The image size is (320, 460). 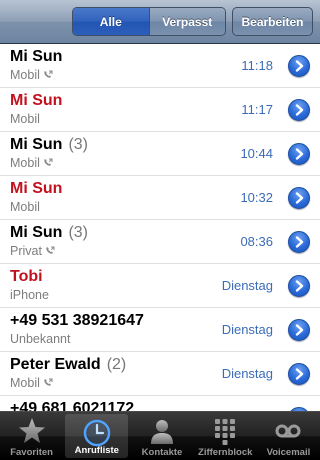 I want to click on call-type-label: Privat, so click(x=26, y=251).